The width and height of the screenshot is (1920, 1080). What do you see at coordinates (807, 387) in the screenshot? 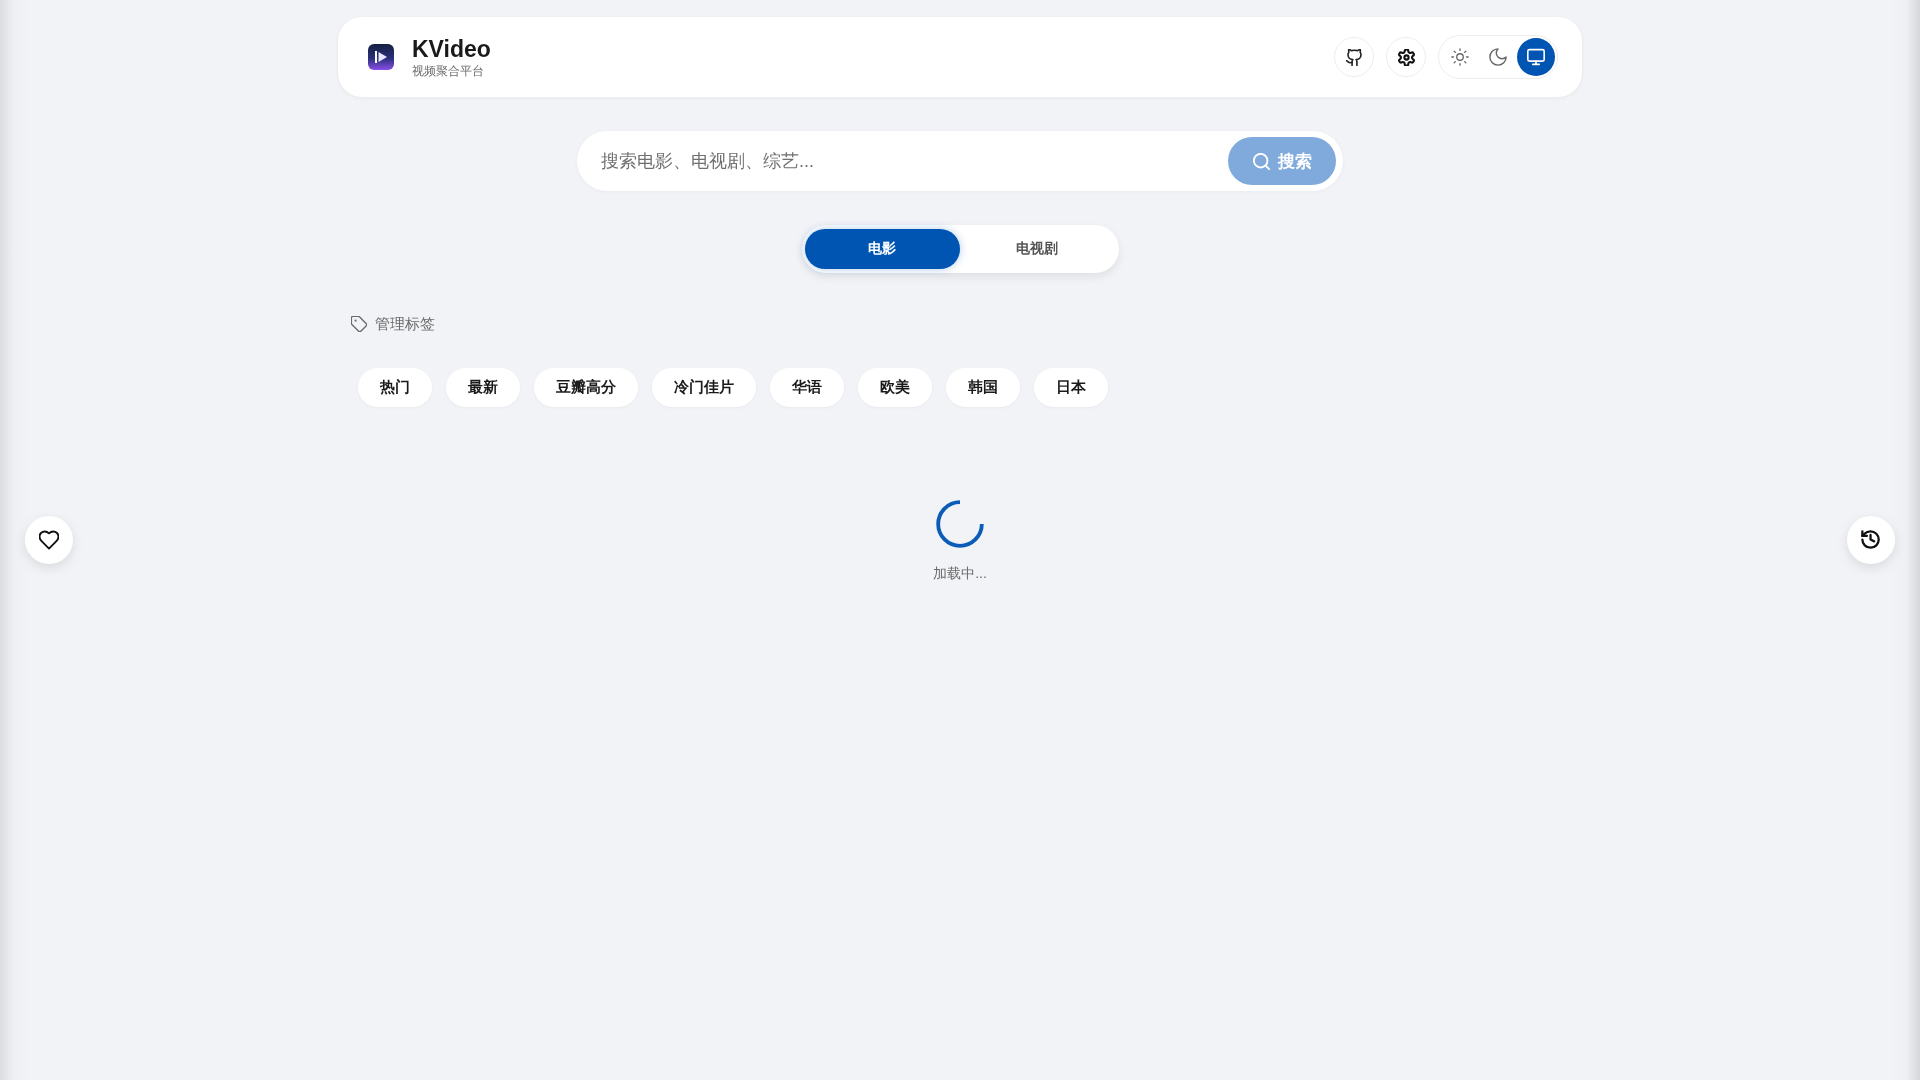
I see `tag-chip: 华语` at bounding box center [807, 387].